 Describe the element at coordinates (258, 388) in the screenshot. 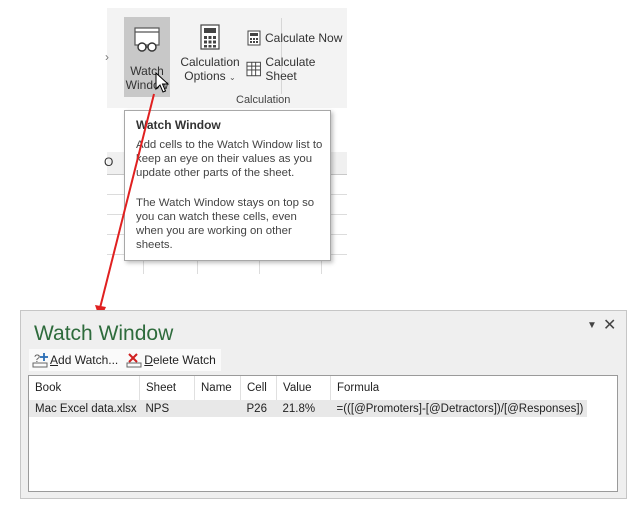

I see `column-header-cell: Cell` at that location.